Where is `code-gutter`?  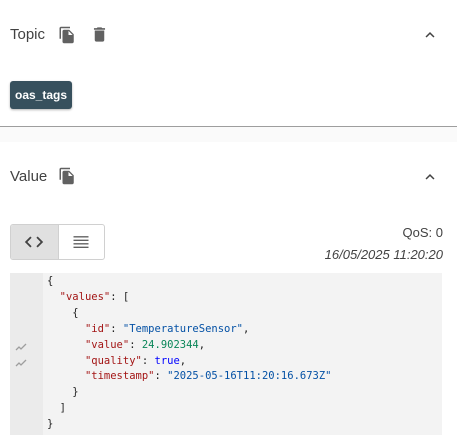
code-gutter is located at coordinates (26, 354).